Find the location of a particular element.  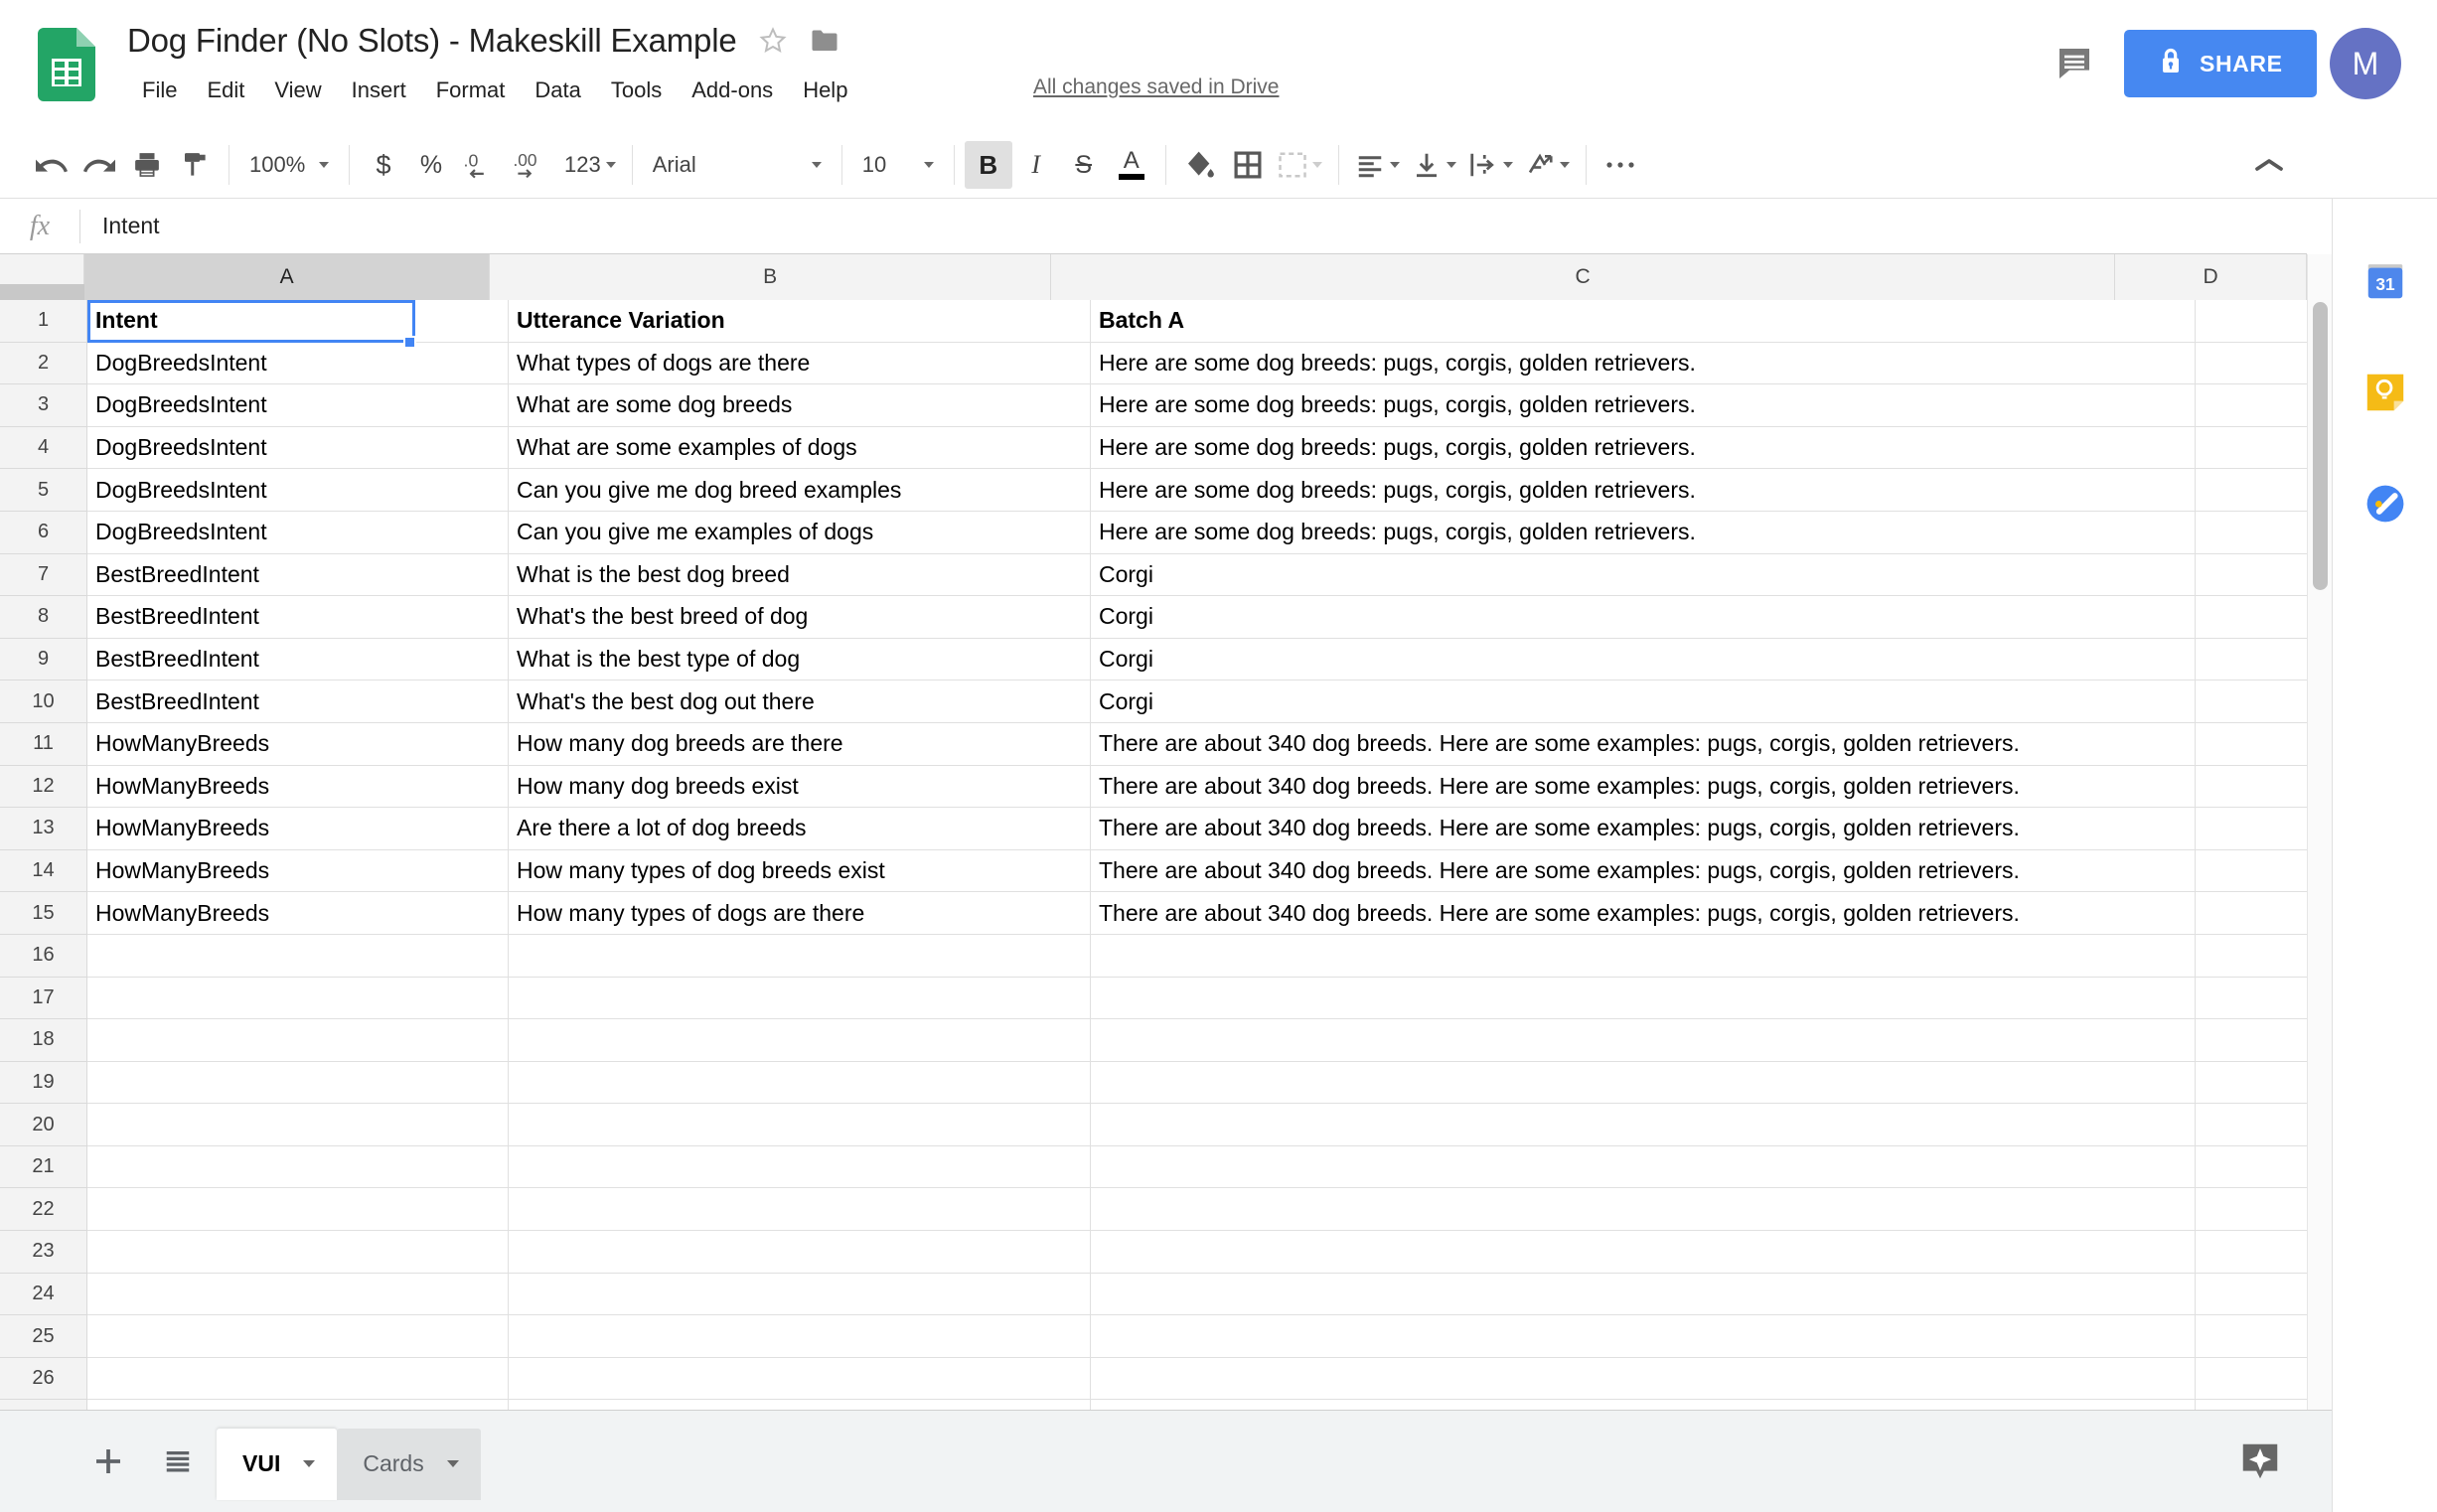

function-icon: fx is located at coordinates (39, 226).